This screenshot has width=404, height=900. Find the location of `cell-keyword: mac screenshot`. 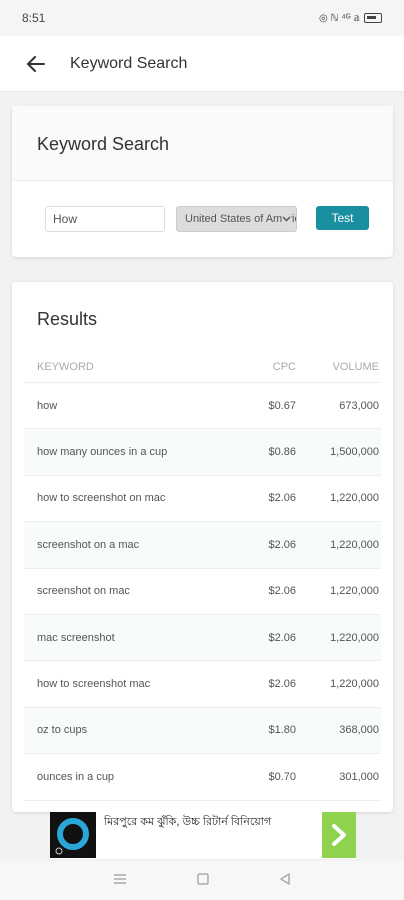

cell-keyword: mac screenshot is located at coordinates (76, 637).